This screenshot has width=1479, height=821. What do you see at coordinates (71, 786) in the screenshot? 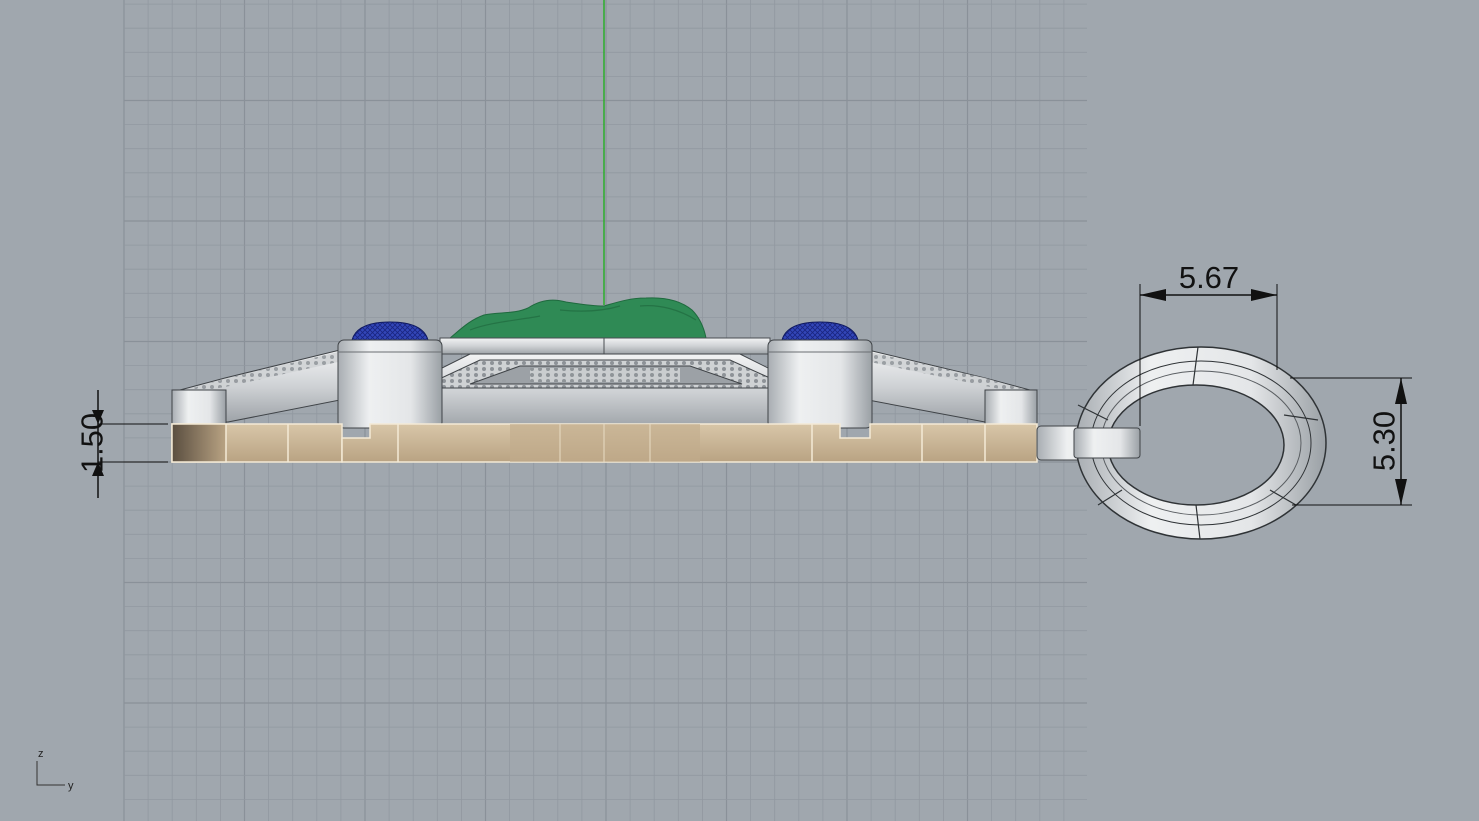
I see `axis-label-y: y` at bounding box center [71, 786].